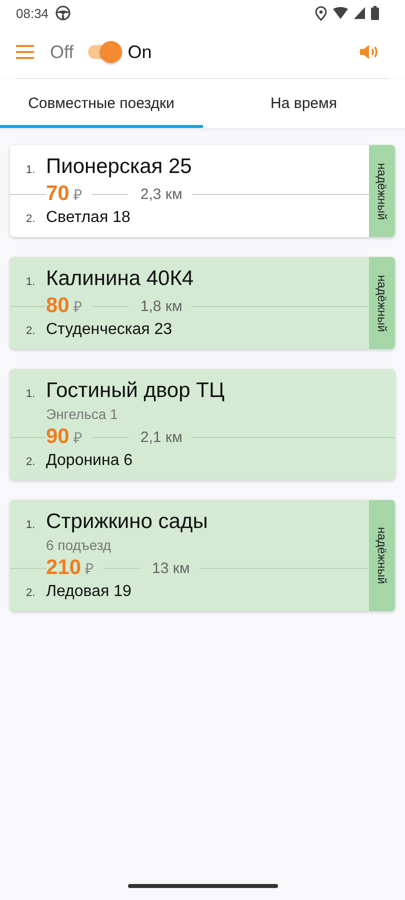 This screenshot has width=405, height=900. I want to click on distance: 13 км, so click(171, 568).